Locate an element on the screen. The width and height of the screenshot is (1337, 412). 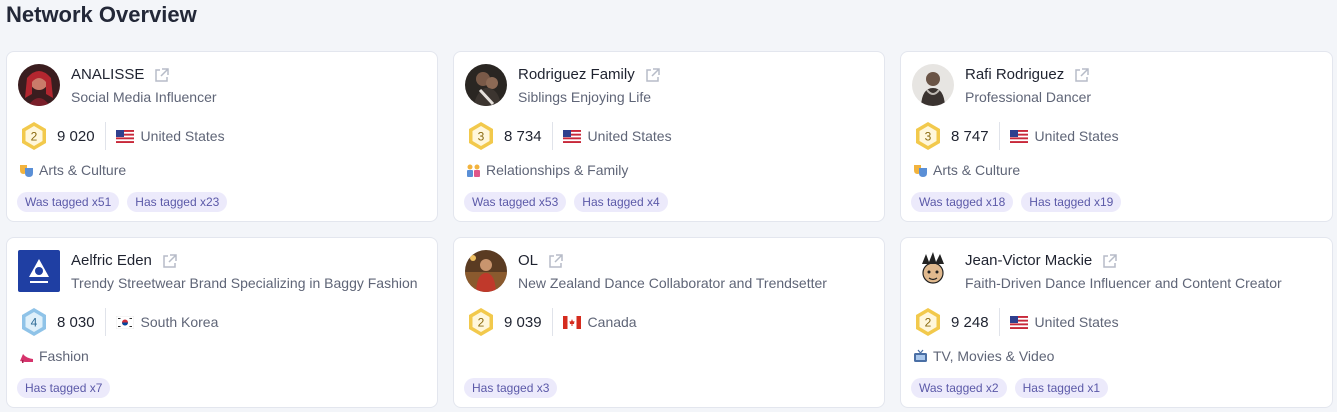
category-label: TV, Movies & Video is located at coordinates (994, 356).